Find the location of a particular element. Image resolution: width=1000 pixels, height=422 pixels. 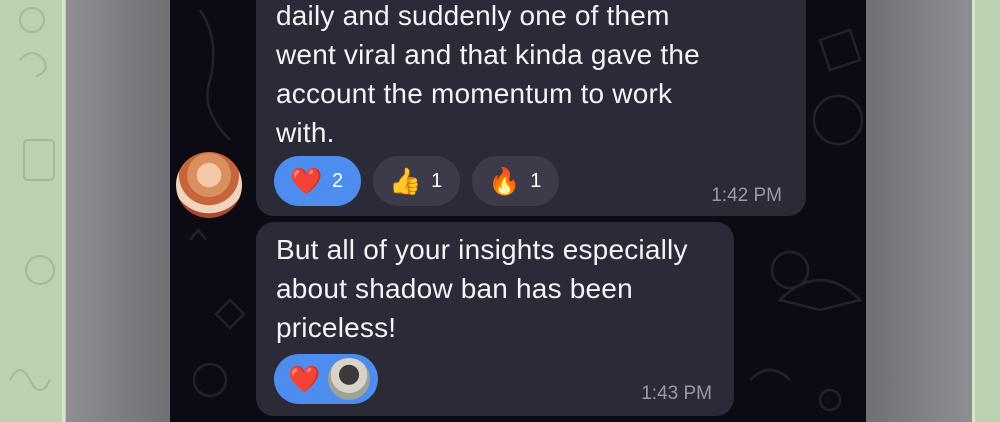

thumbs-up-emoji-icon: 👍 is located at coordinates (405, 181).